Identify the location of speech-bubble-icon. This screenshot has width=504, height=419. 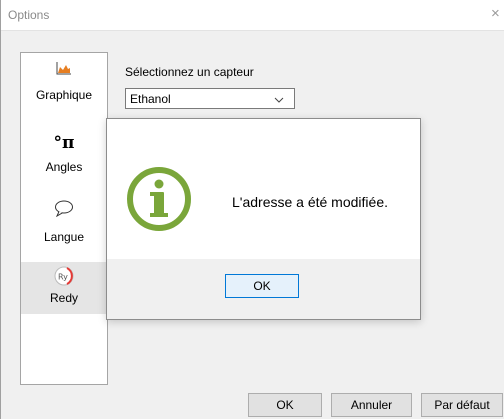
(64, 209).